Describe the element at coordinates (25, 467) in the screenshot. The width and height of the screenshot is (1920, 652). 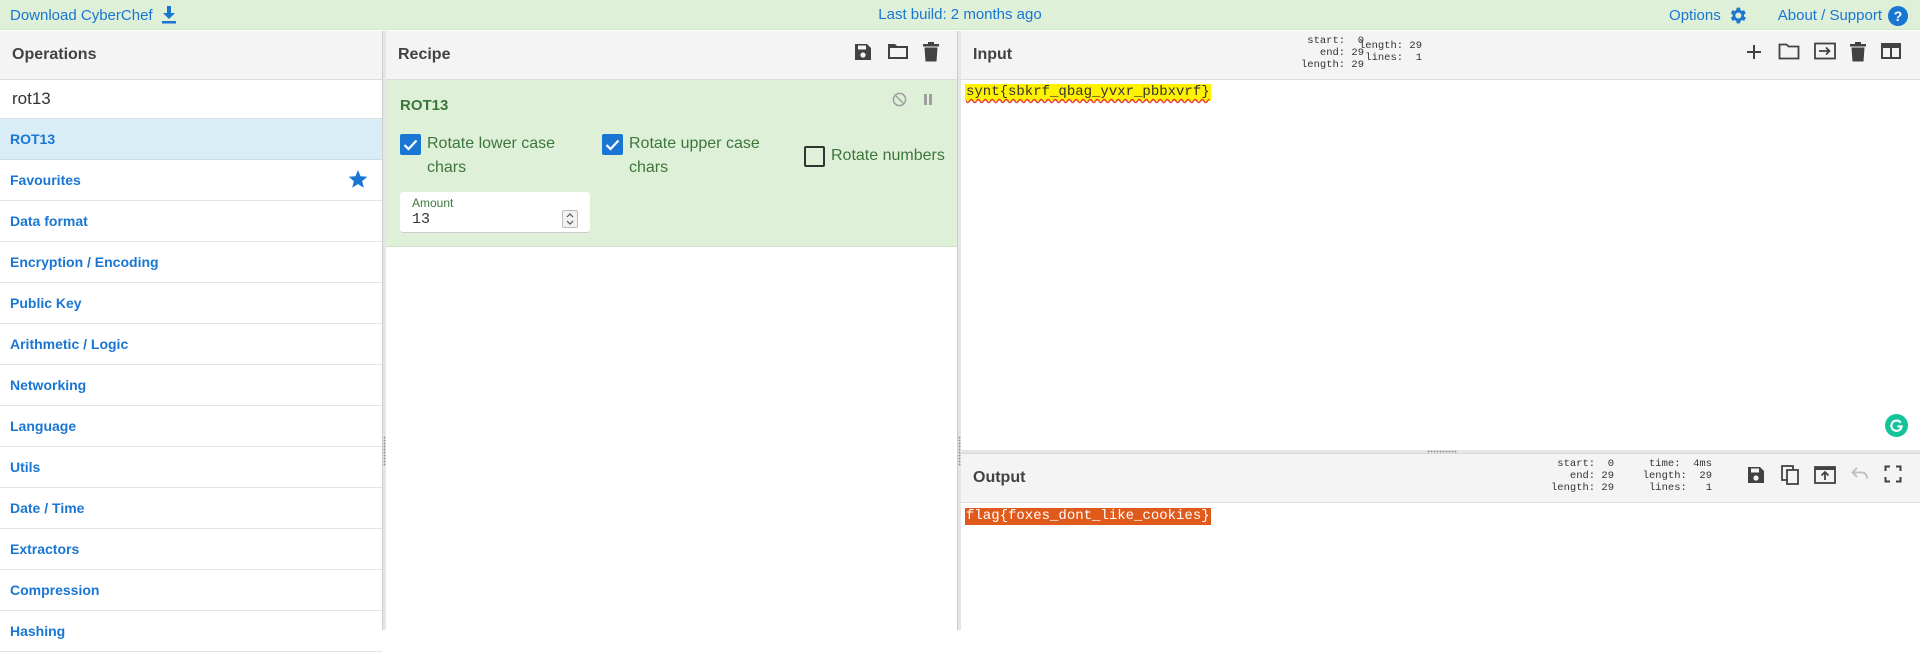
I see `category-label: Utils` at that location.